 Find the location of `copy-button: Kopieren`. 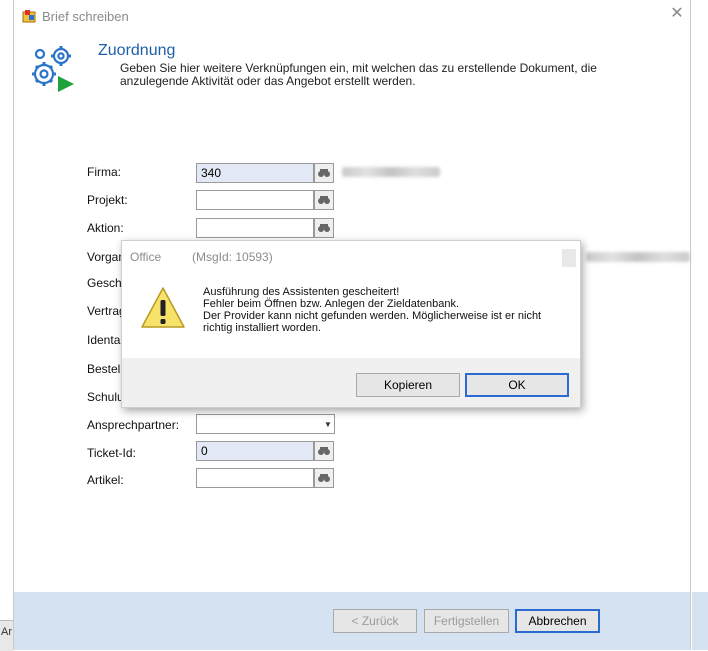

copy-button: Kopieren is located at coordinates (408, 385).